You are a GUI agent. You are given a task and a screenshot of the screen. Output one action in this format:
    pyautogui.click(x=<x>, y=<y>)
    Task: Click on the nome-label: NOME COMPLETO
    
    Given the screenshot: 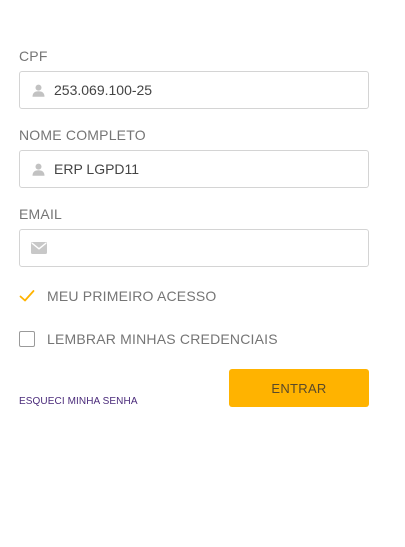 What is the action you would take?
    pyautogui.click(x=82, y=135)
    